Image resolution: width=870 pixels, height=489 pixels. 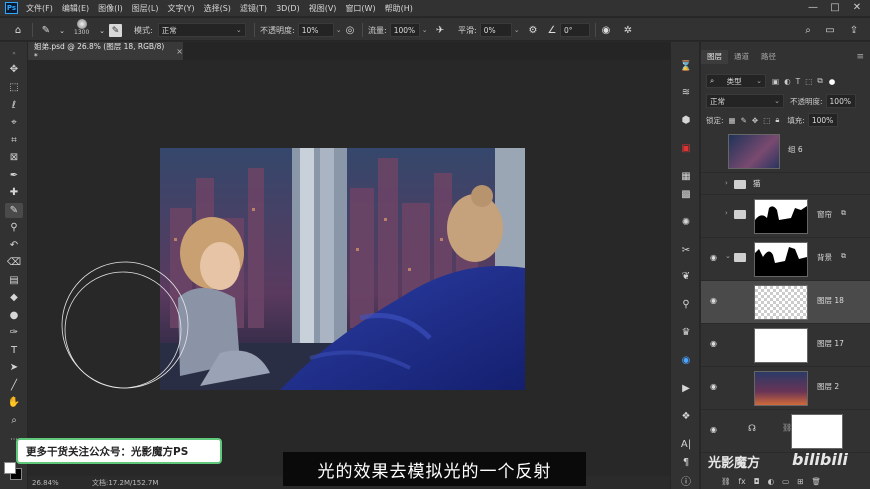 What do you see at coordinates (686, 120) in the screenshot?
I see `3d-panel-icon: ⬢` at bounding box center [686, 120].